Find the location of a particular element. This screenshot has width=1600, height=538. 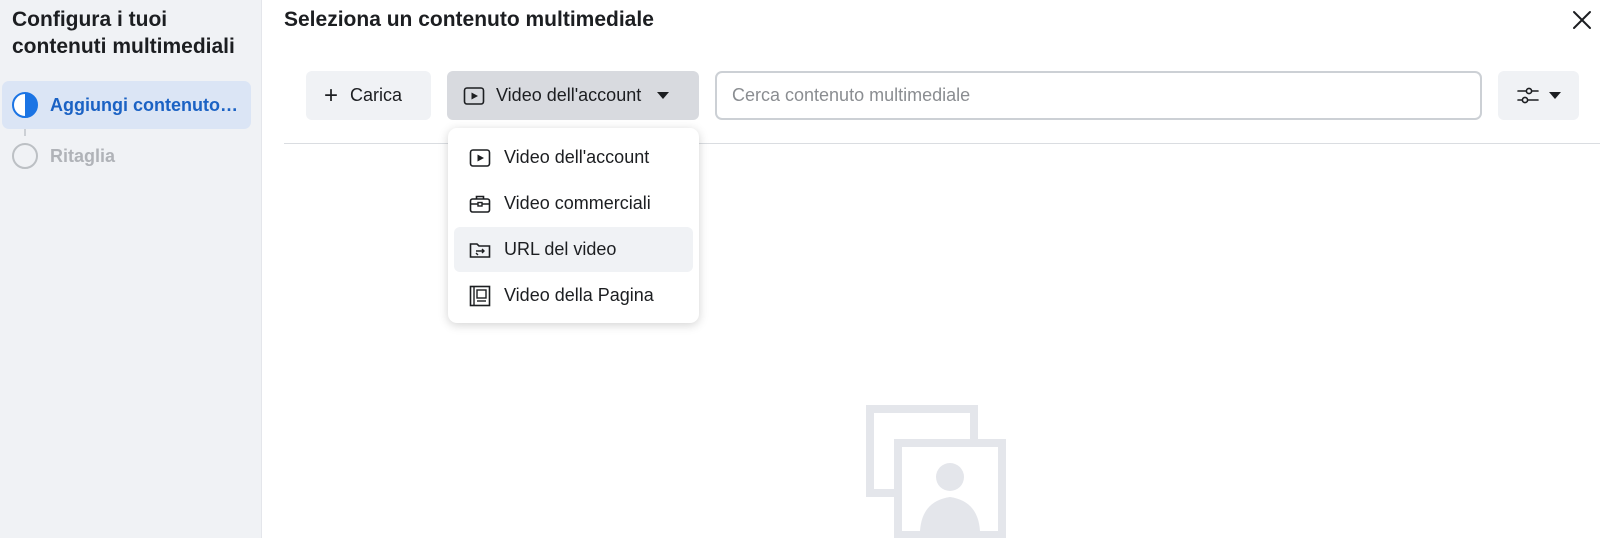

menu-item-label: Video dell'account is located at coordinates (577, 157).